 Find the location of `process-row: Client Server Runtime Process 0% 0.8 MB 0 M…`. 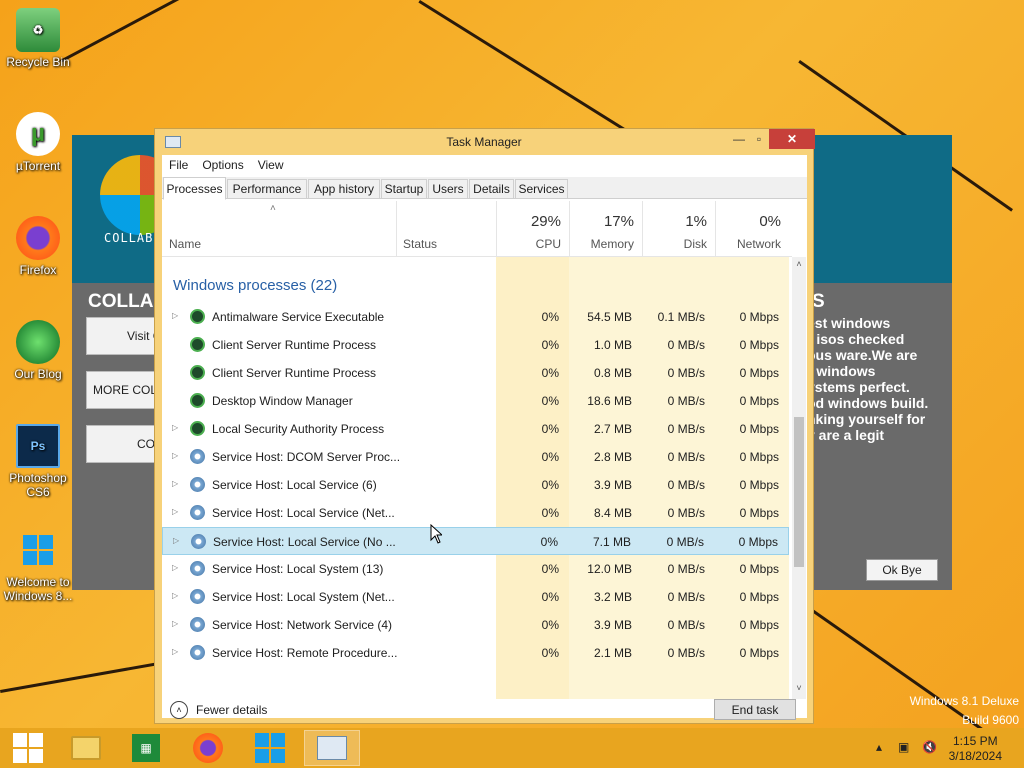

process-row: Client Server Runtime Process 0% 0.8 MB 0 M… is located at coordinates (475, 373).